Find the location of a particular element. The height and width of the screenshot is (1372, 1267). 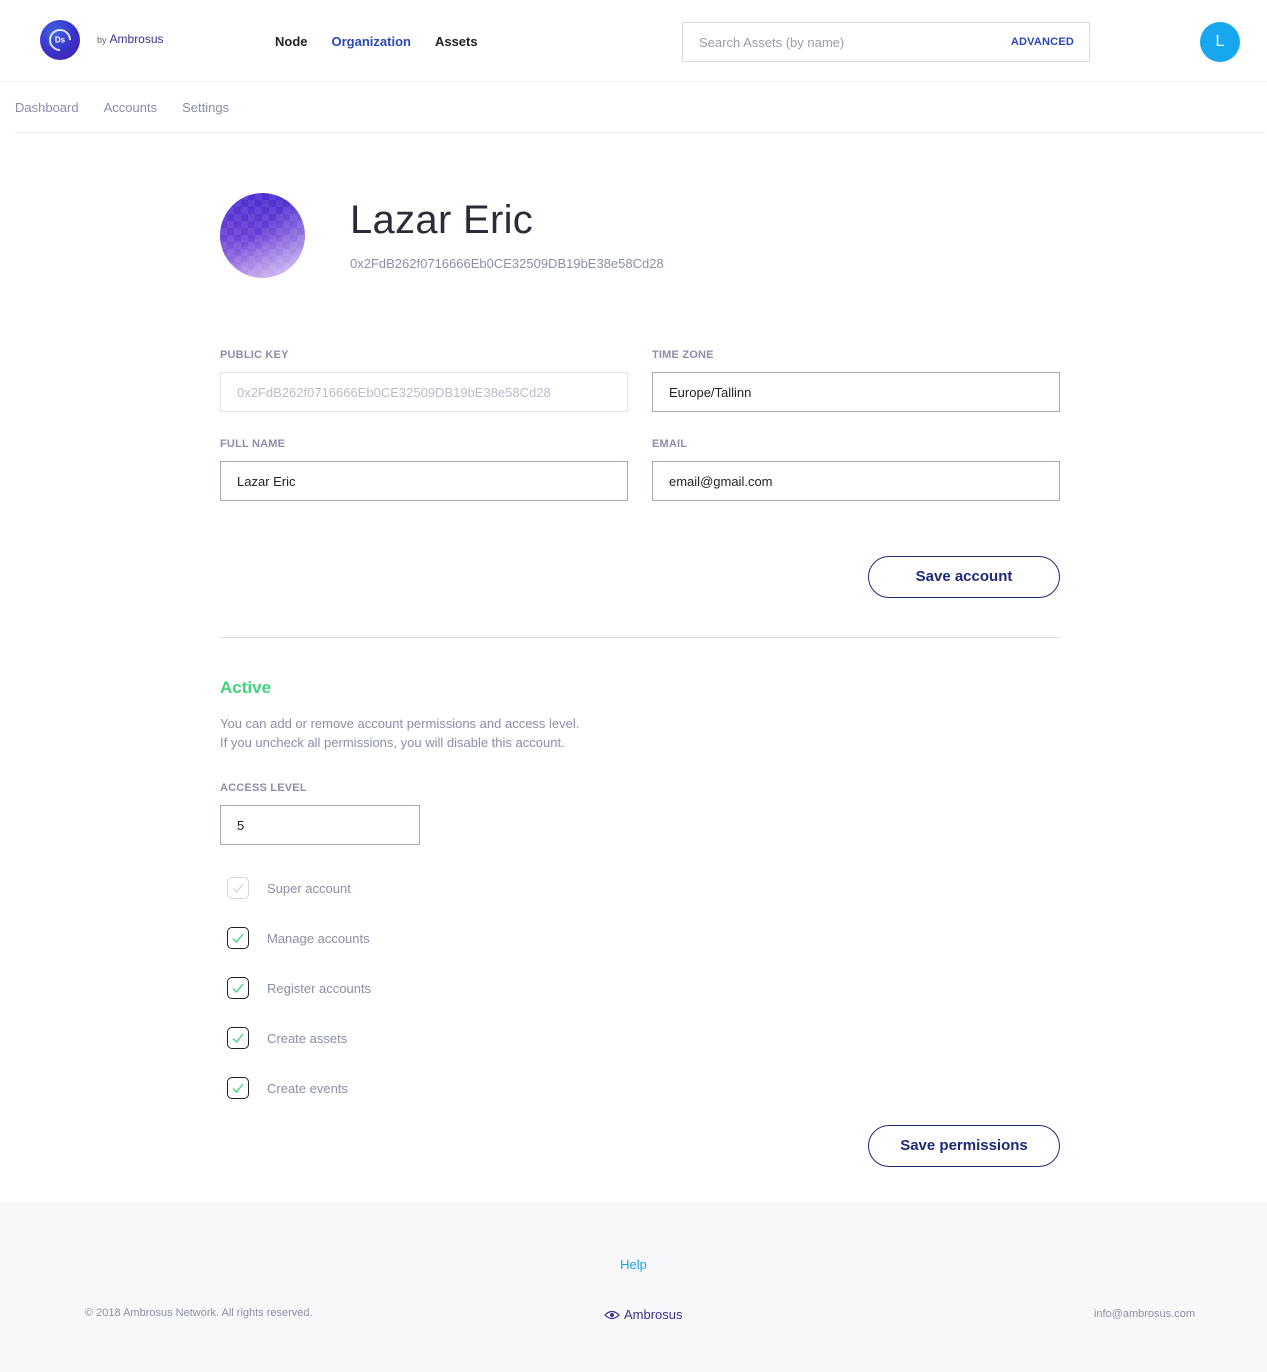

subnav-settings: Settings is located at coordinates (205, 107).